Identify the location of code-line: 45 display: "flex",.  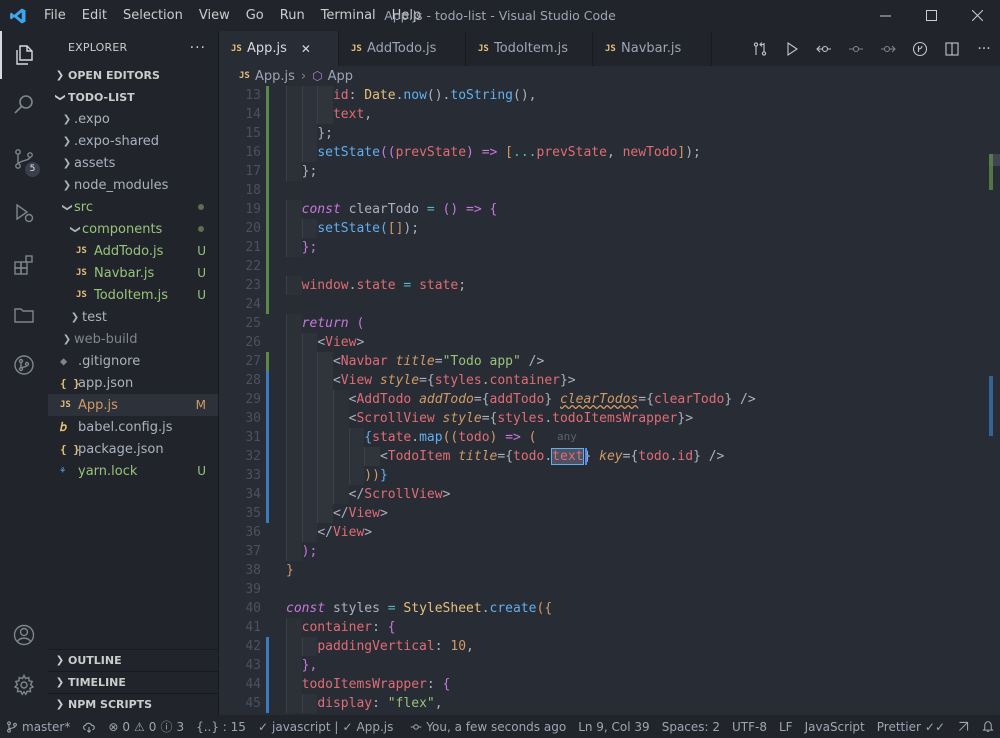
(604, 703).